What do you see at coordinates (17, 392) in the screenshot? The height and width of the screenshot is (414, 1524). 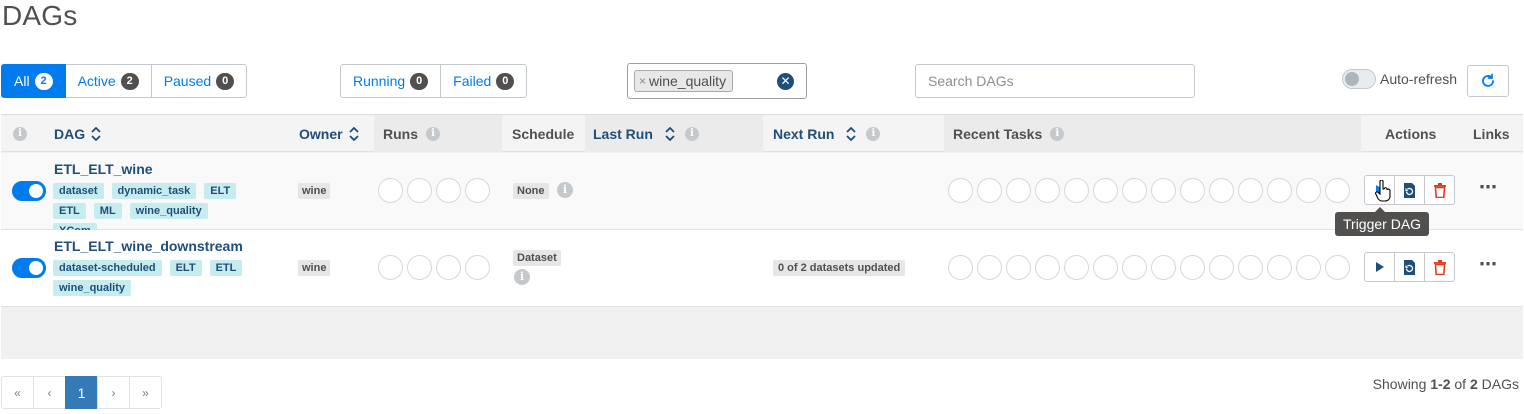 I see `first-page-button: «` at bounding box center [17, 392].